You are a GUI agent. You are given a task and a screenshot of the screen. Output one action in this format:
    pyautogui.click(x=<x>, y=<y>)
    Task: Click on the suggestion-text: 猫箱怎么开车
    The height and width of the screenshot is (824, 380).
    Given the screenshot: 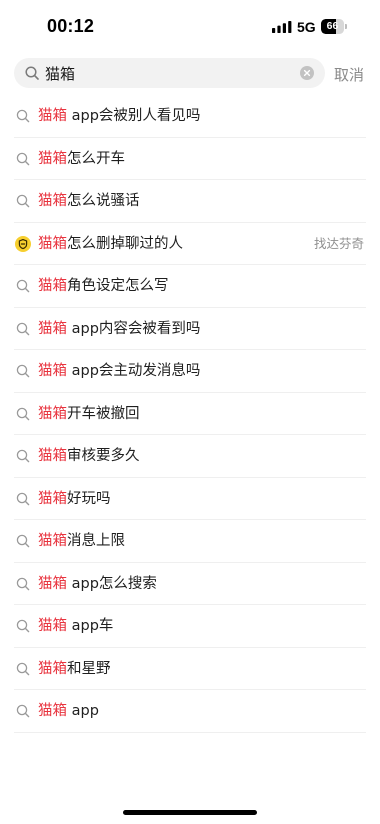 What is the action you would take?
    pyautogui.click(x=81, y=159)
    